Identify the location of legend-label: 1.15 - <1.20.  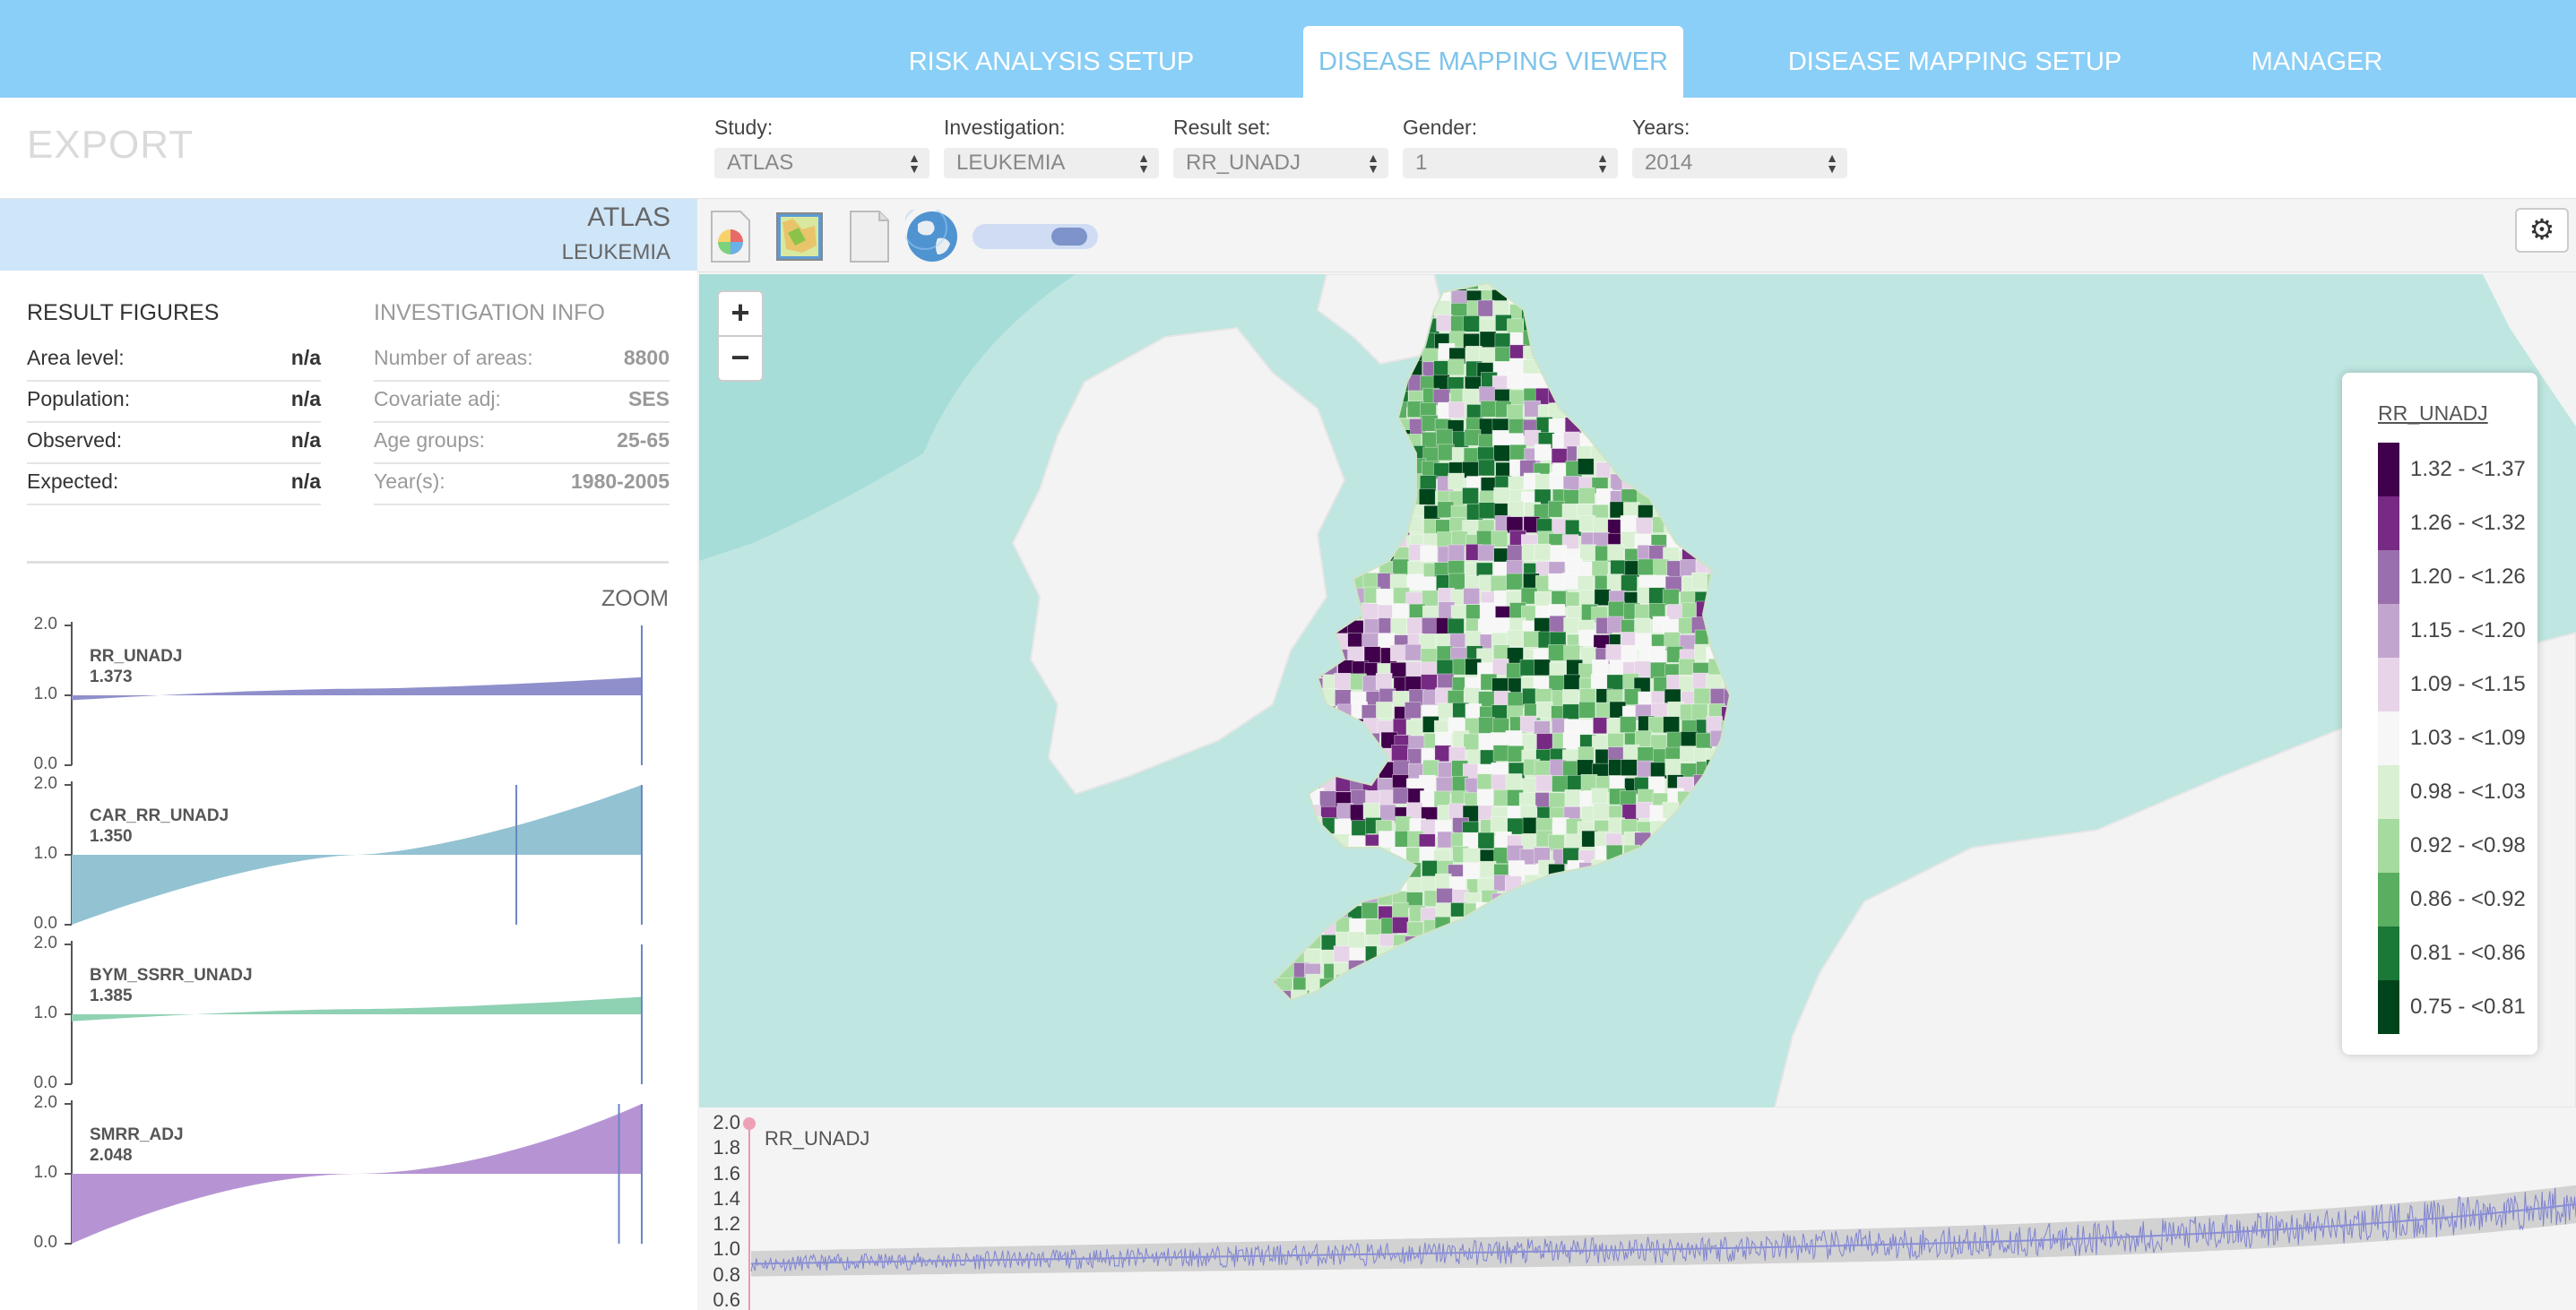
(2468, 630).